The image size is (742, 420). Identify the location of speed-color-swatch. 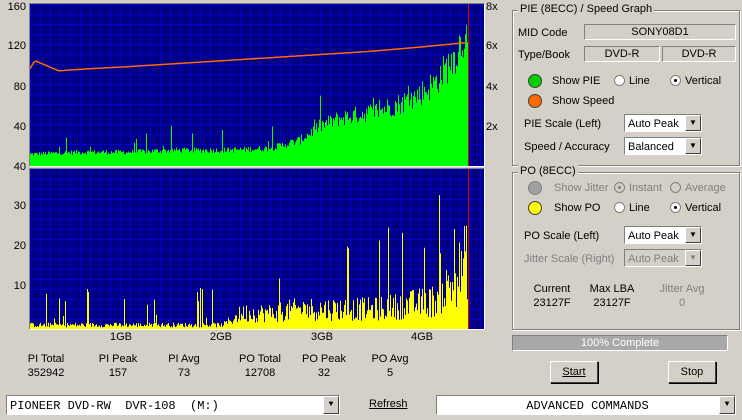
(535, 101).